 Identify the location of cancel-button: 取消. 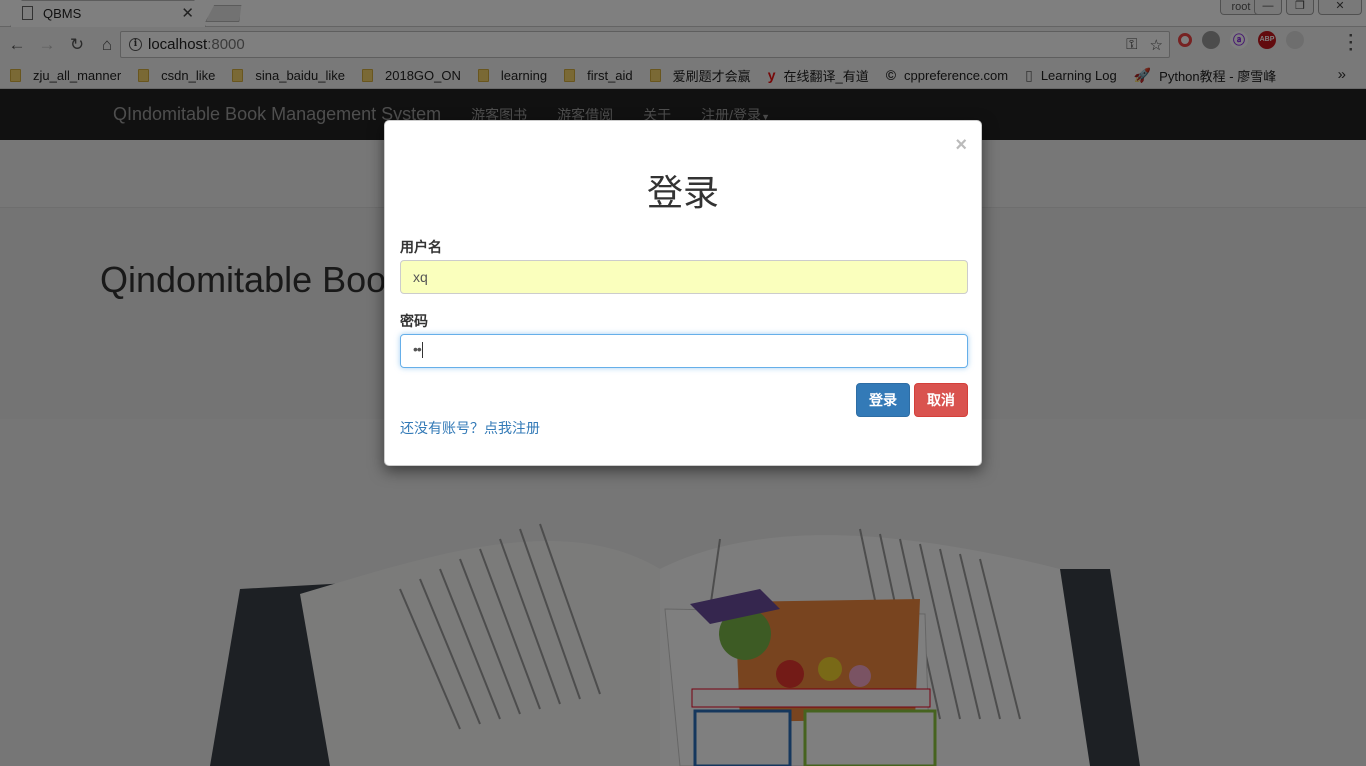
(941, 400).